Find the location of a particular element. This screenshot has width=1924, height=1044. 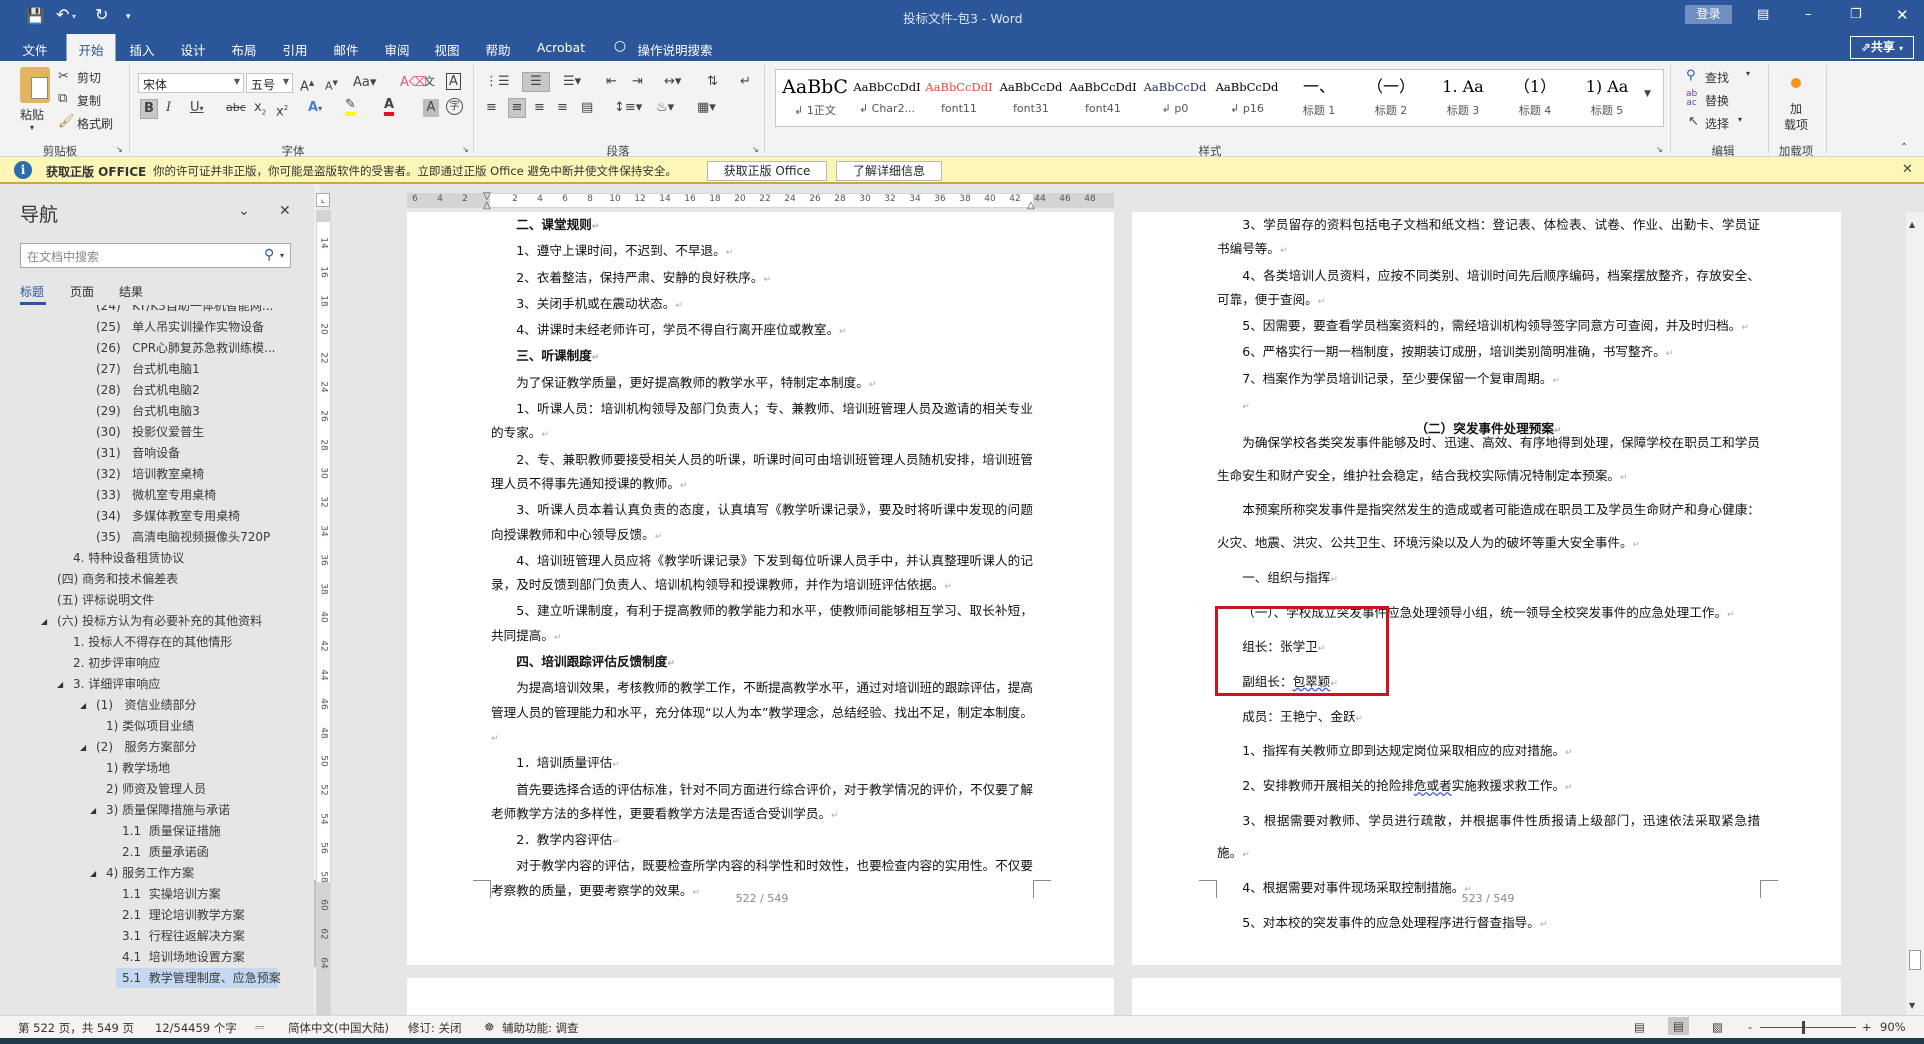

copy-button: 复制 is located at coordinates (89, 100).